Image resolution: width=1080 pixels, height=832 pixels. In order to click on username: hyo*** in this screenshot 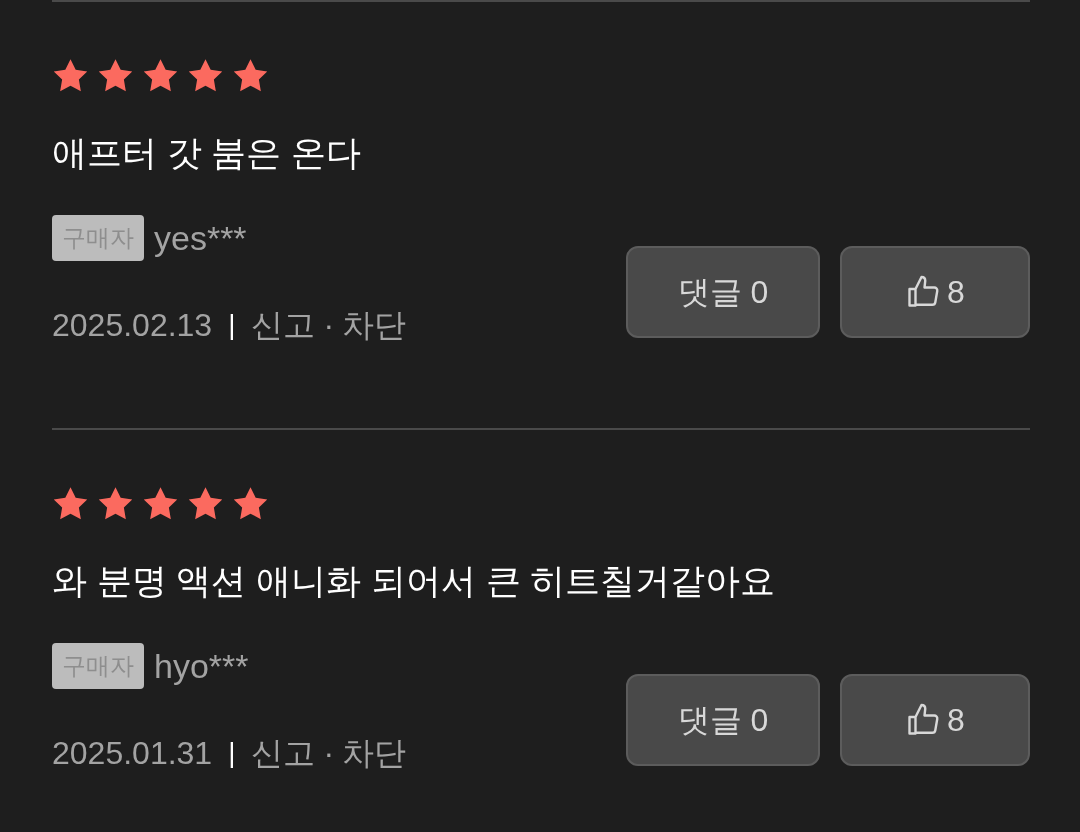, I will do `click(201, 666)`.